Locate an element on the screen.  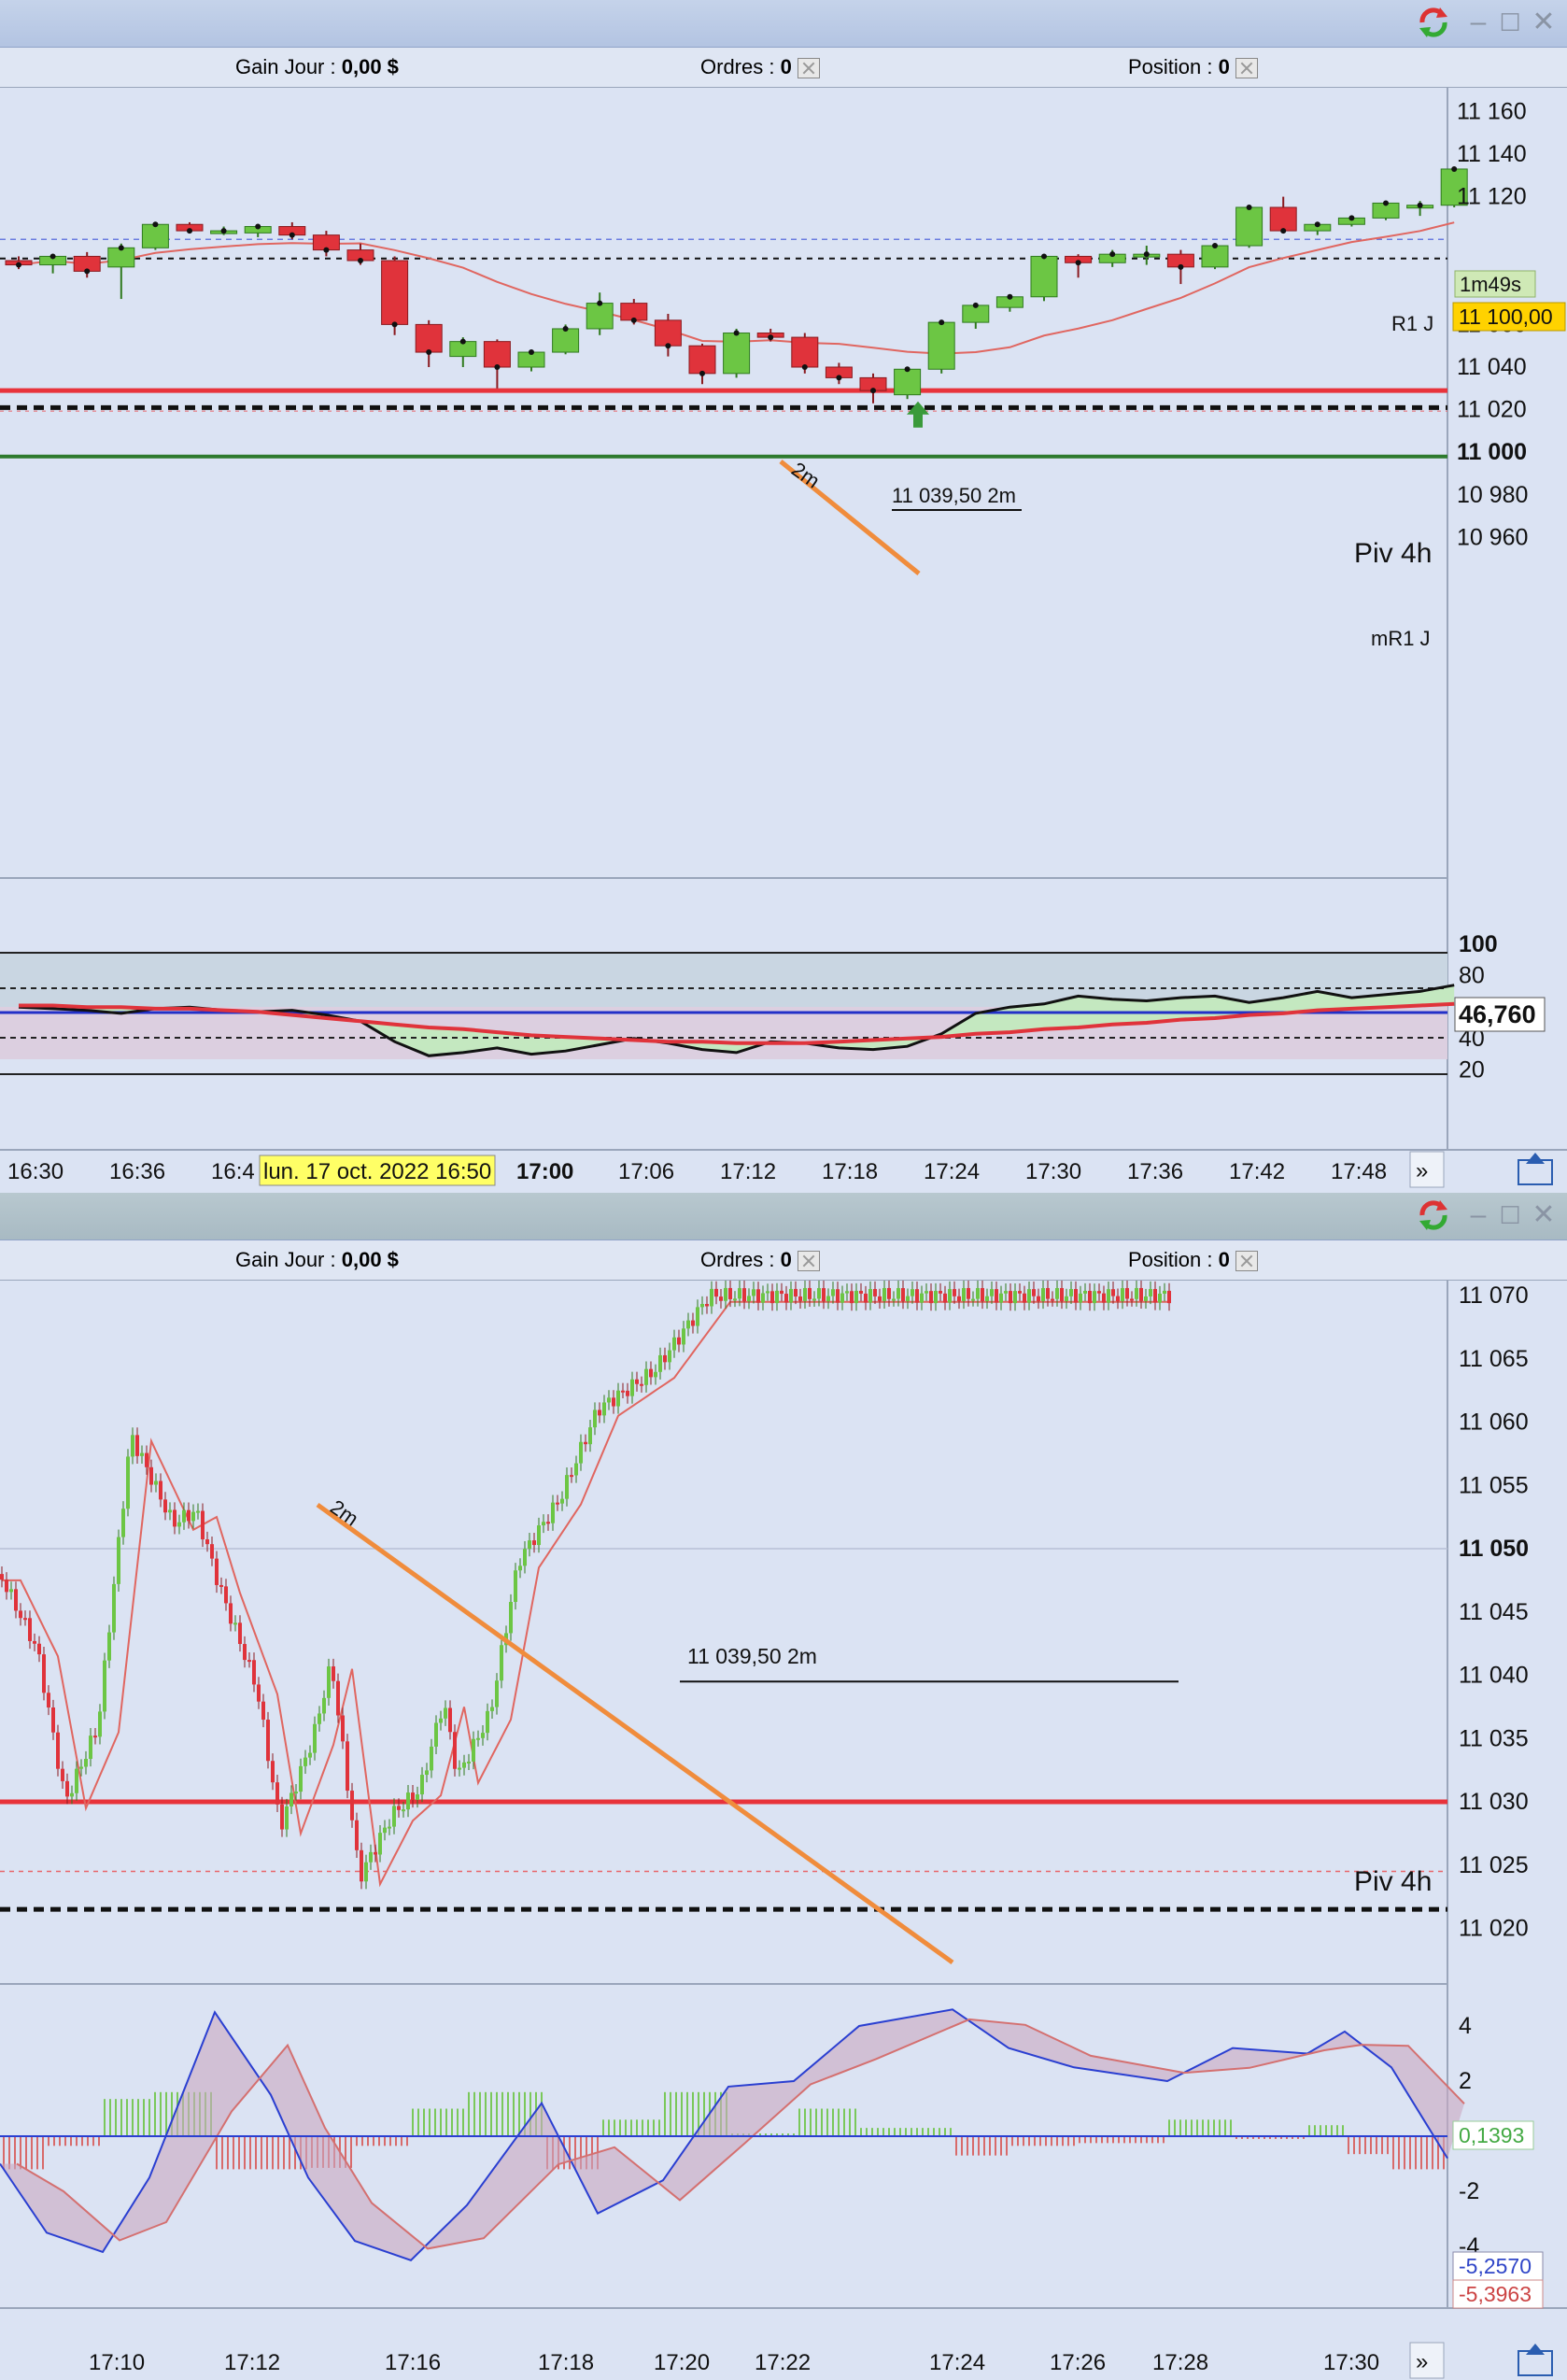
macd-tick-label: 2 is located at coordinates (1465, 2081).